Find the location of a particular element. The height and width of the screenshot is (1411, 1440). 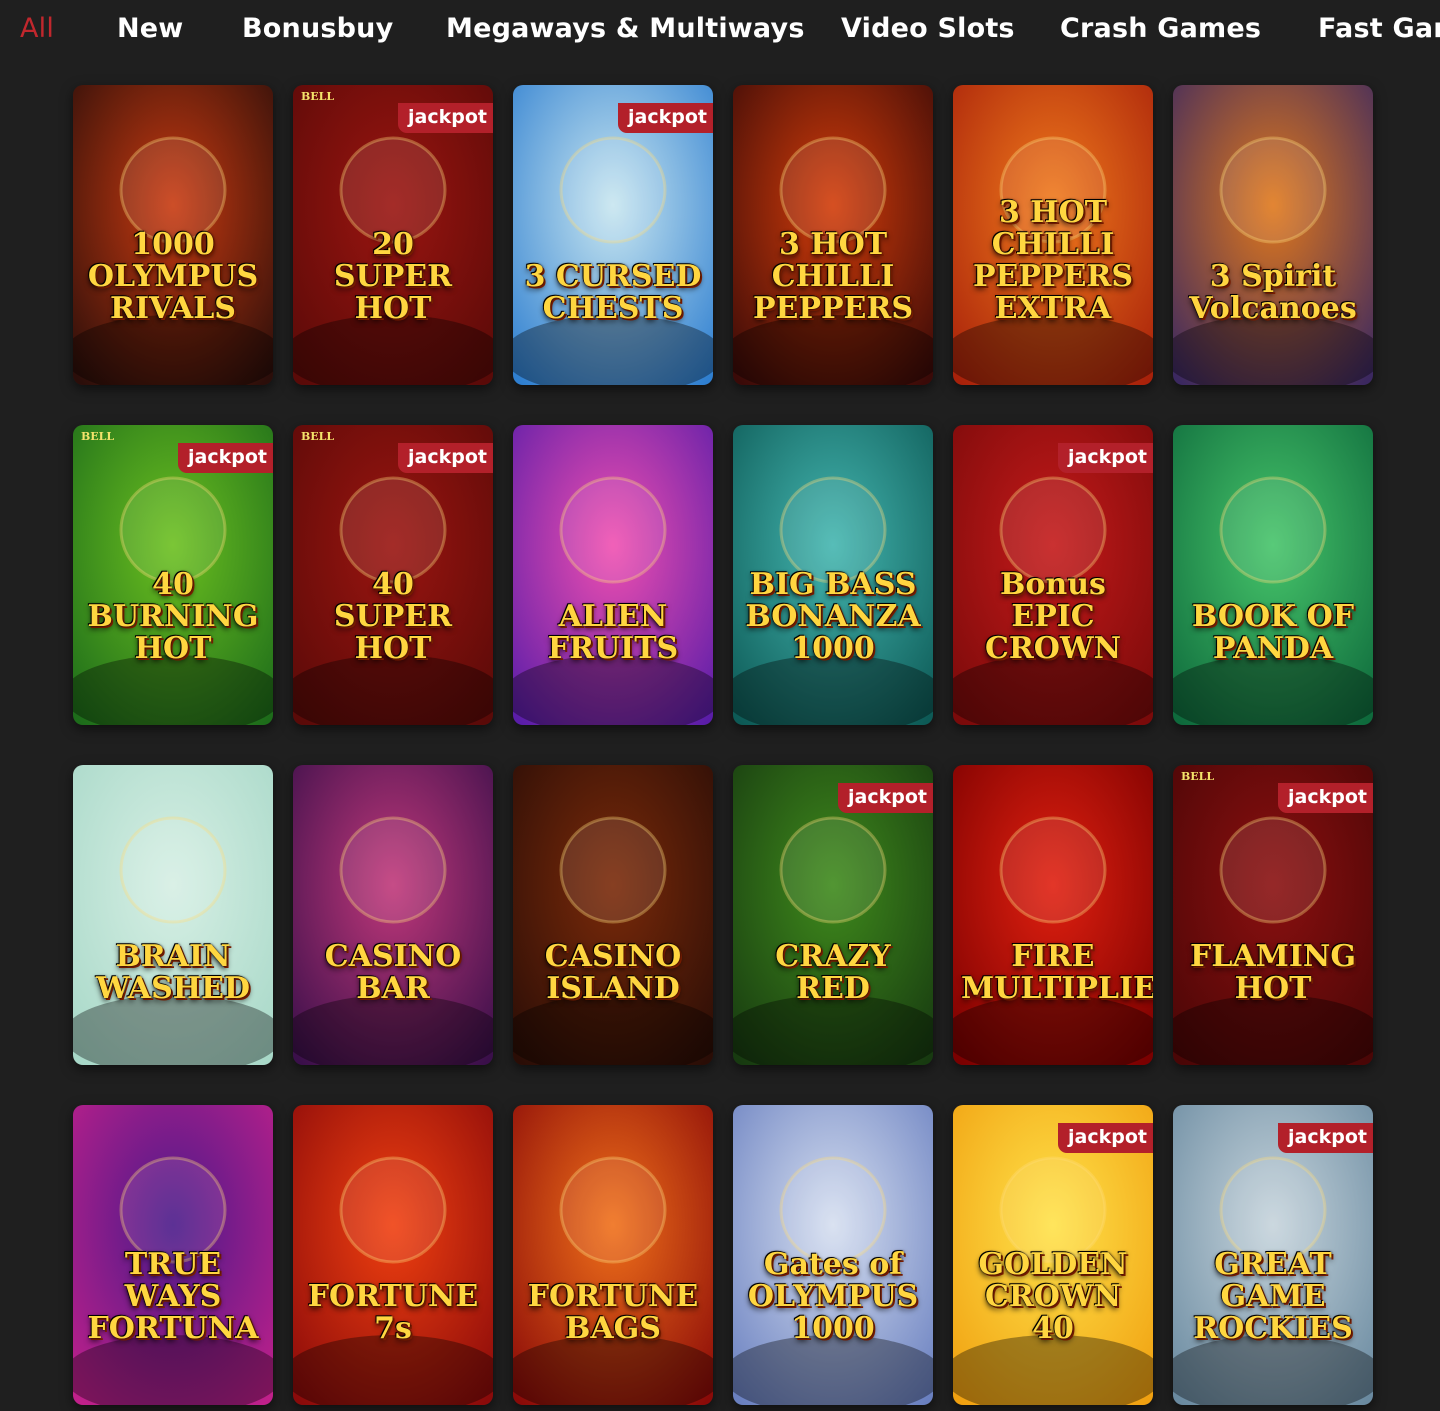

game-title: FIRE MULTIPLIER is located at coordinates (1057, 972).